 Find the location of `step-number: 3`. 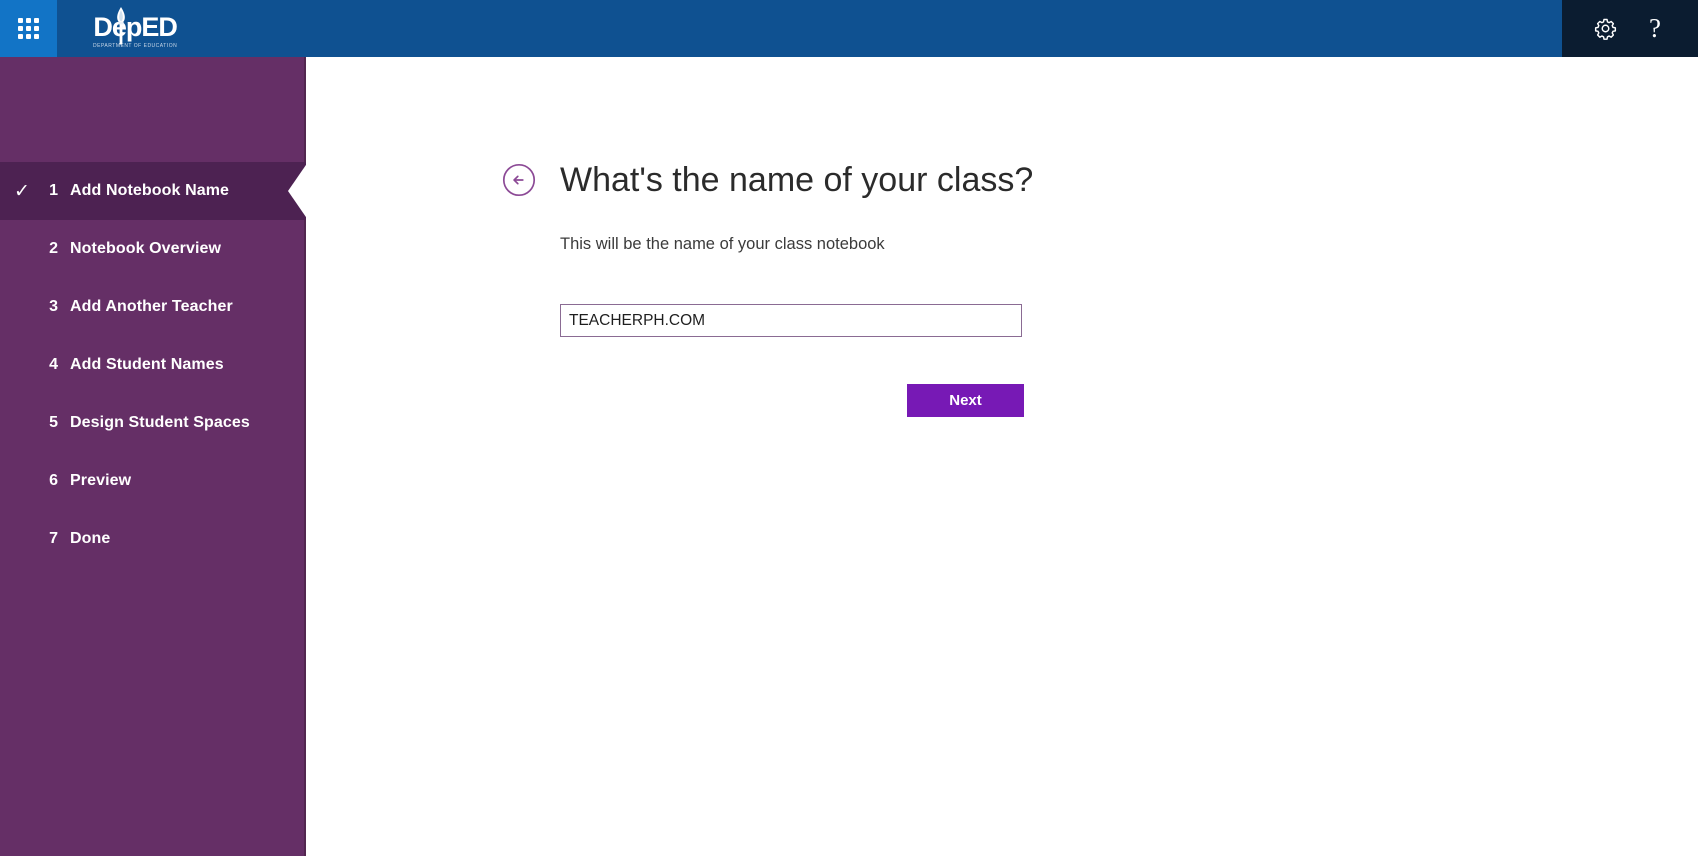

step-number: 3 is located at coordinates (53, 306).